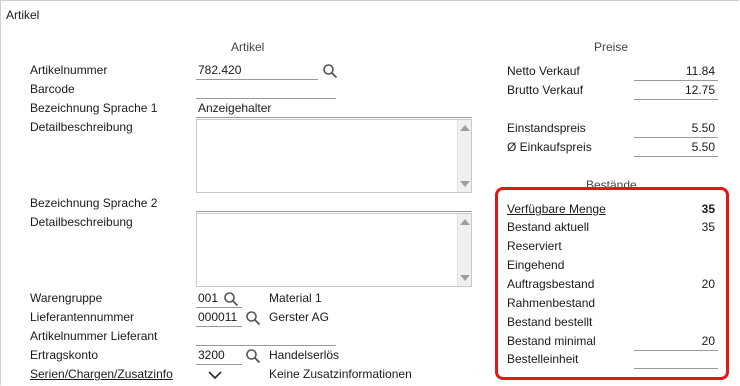 The image size is (740, 386). Describe the element at coordinates (674, 71) in the screenshot. I see `netto-field: 11.84` at that location.